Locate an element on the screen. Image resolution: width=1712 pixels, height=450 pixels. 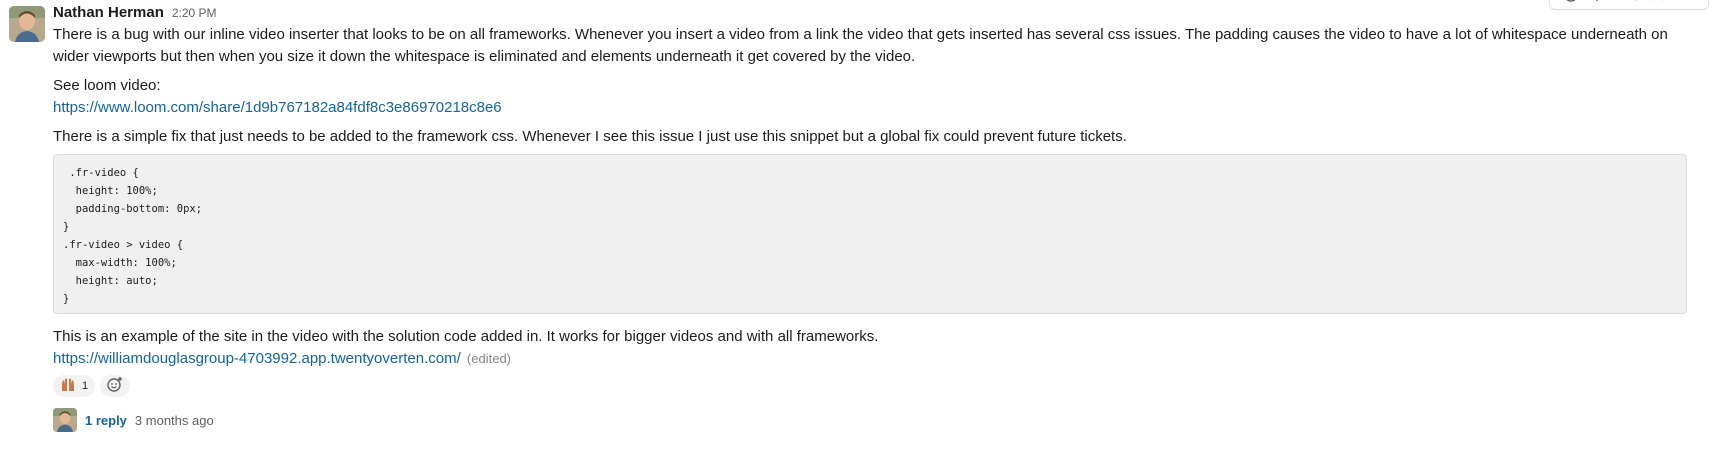
reply-avatar is located at coordinates (65, 420).